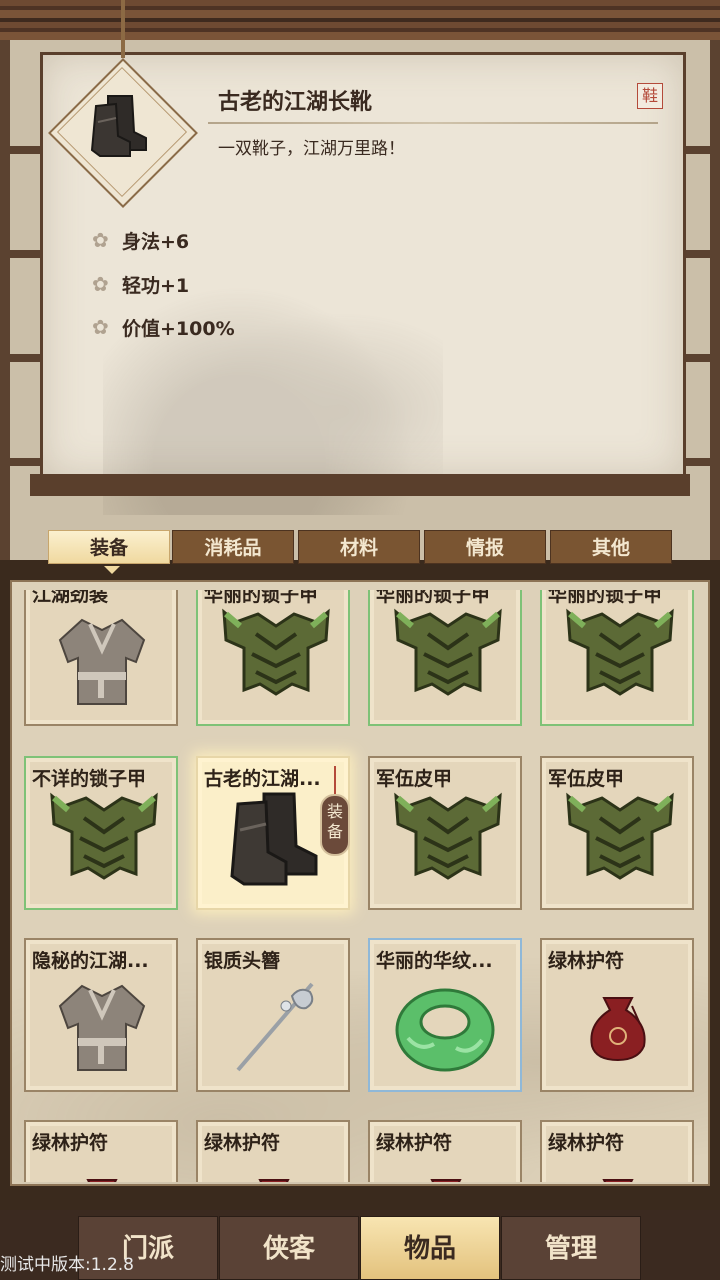 This screenshot has height=1280, width=720. What do you see at coordinates (650, 96) in the screenshot?
I see `slot-type-tag: 鞋` at bounding box center [650, 96].